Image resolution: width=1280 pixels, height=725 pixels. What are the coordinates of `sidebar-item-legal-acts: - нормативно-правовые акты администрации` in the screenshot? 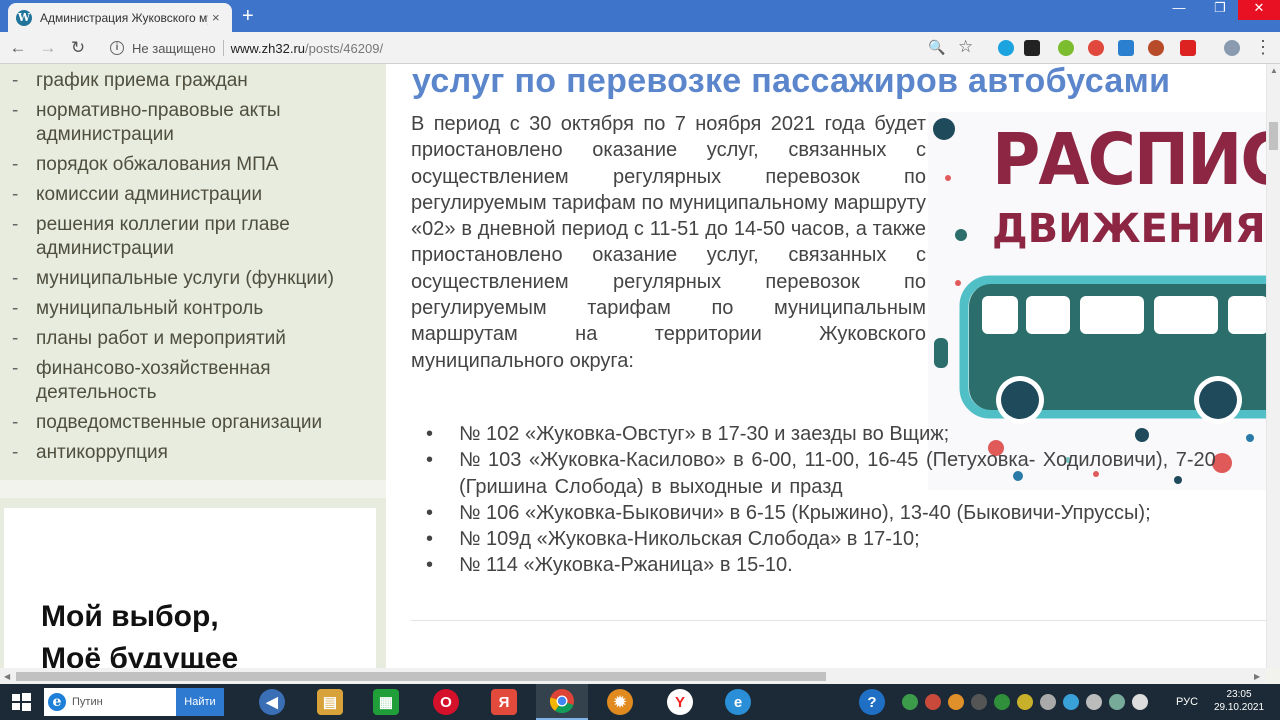 It's located at (193, 125).